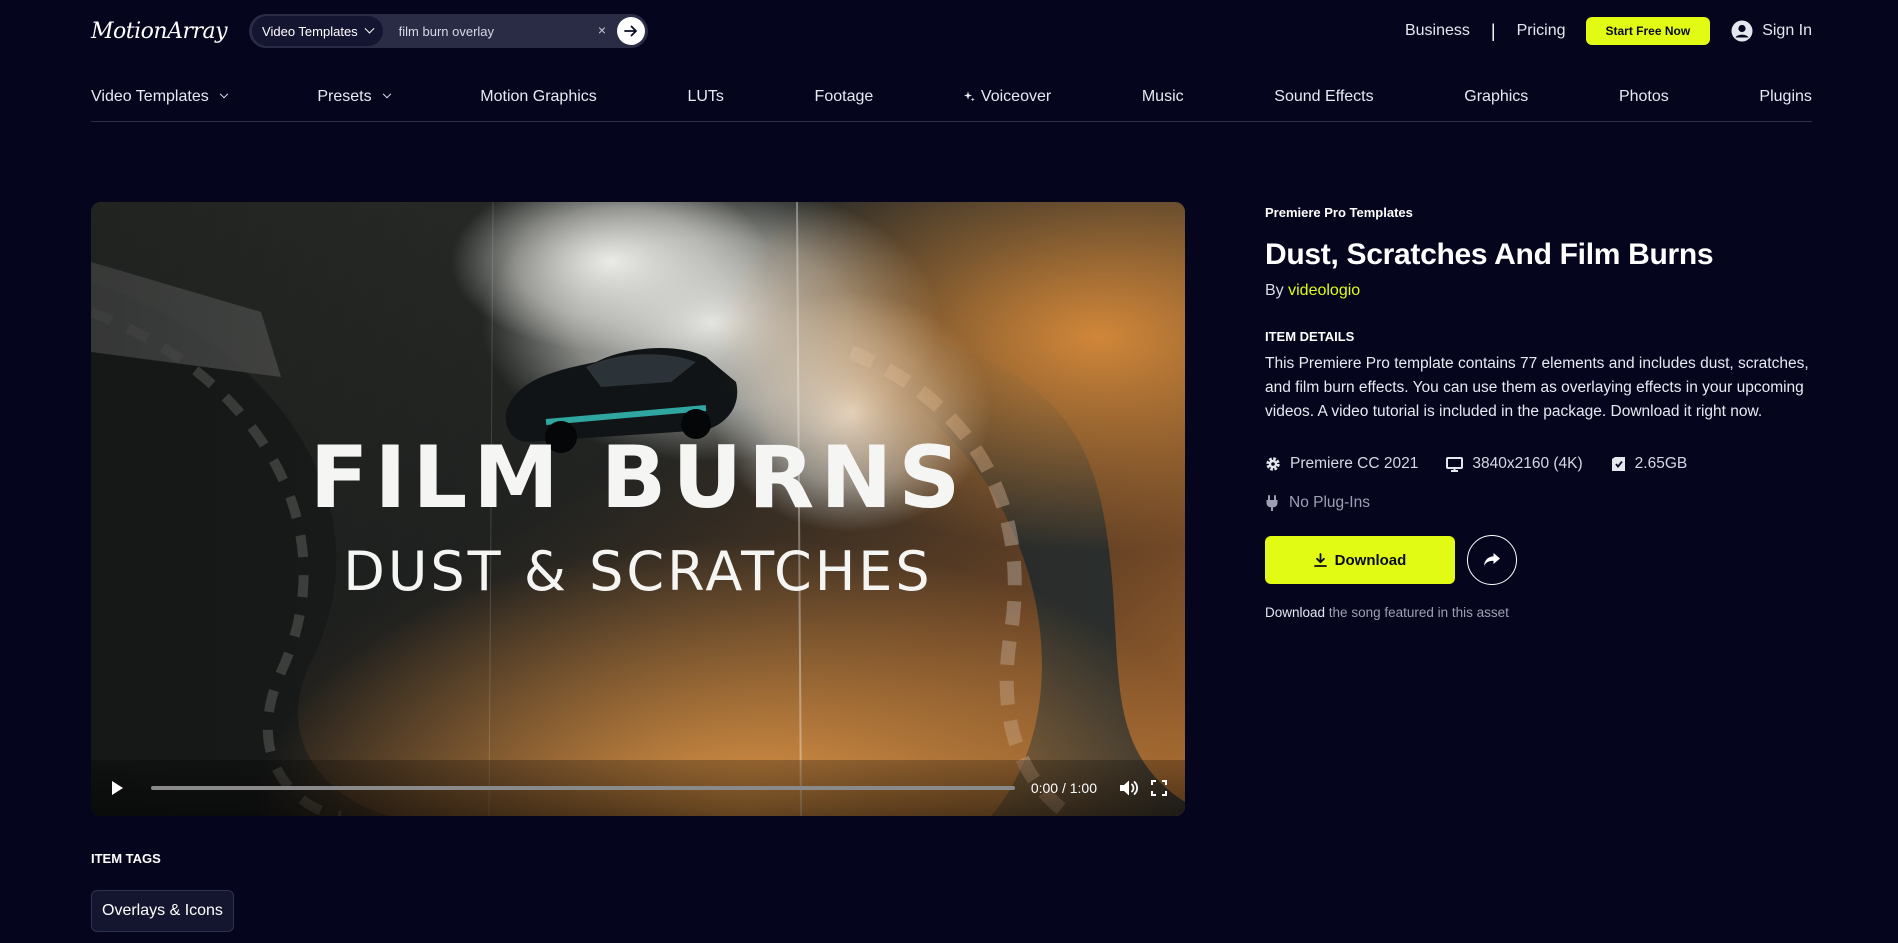  Describe the element at coordinates (583, 788) in the screenshot. I see `video-progress-bar` at that location.